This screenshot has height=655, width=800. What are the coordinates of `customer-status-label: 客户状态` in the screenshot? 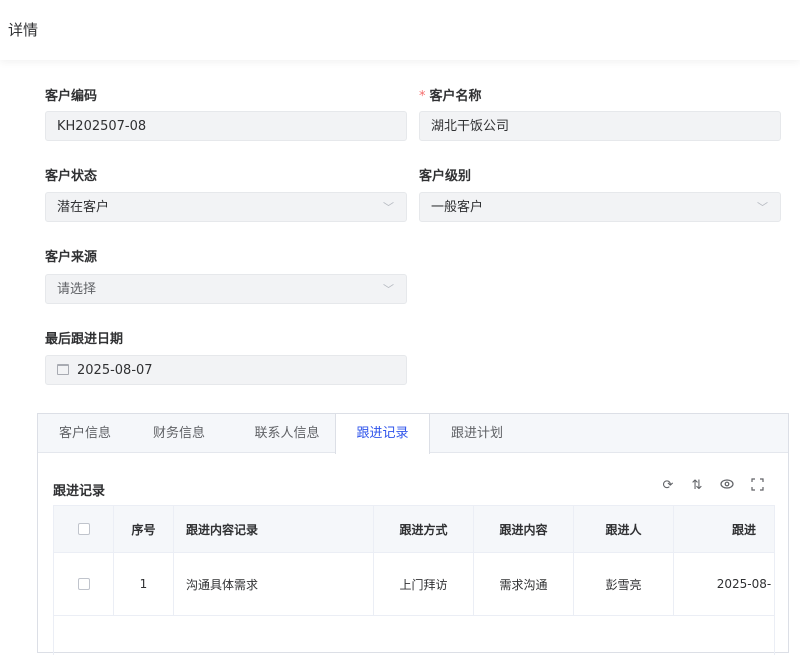 It's located at (71, 176).